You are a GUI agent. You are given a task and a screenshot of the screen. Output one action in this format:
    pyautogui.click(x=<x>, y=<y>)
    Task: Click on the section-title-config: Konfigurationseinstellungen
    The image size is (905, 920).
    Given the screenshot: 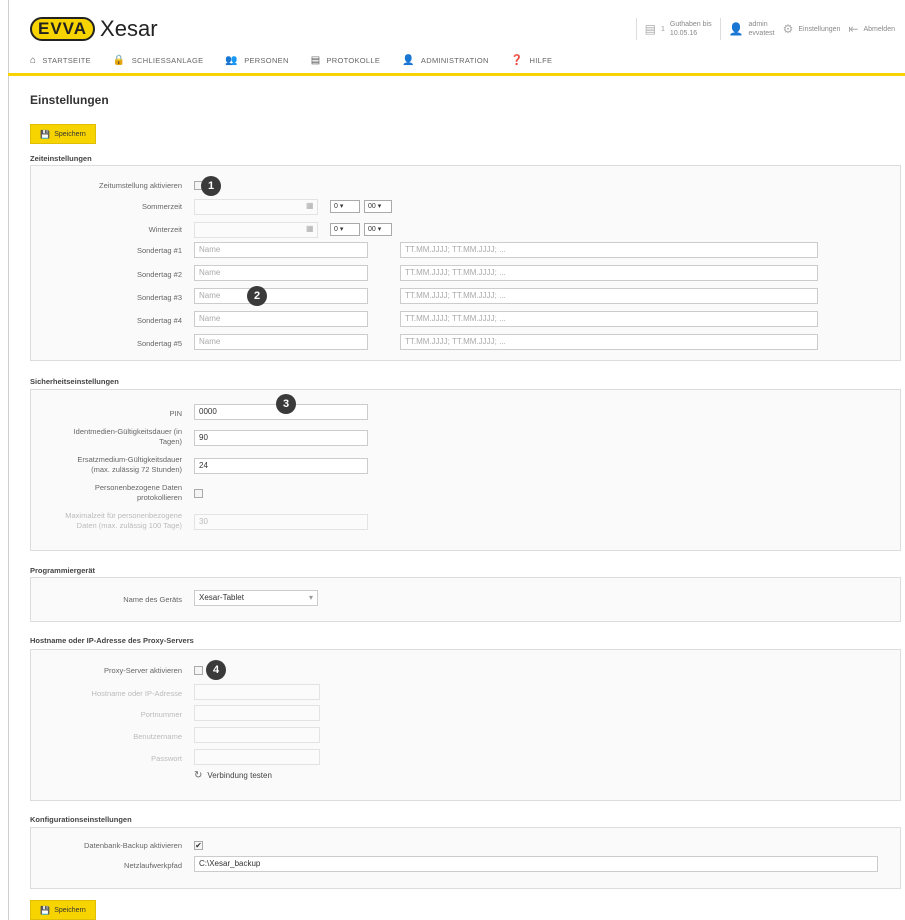 What is the action you would take?
    pyautogui.click(x=81, y=819)
    